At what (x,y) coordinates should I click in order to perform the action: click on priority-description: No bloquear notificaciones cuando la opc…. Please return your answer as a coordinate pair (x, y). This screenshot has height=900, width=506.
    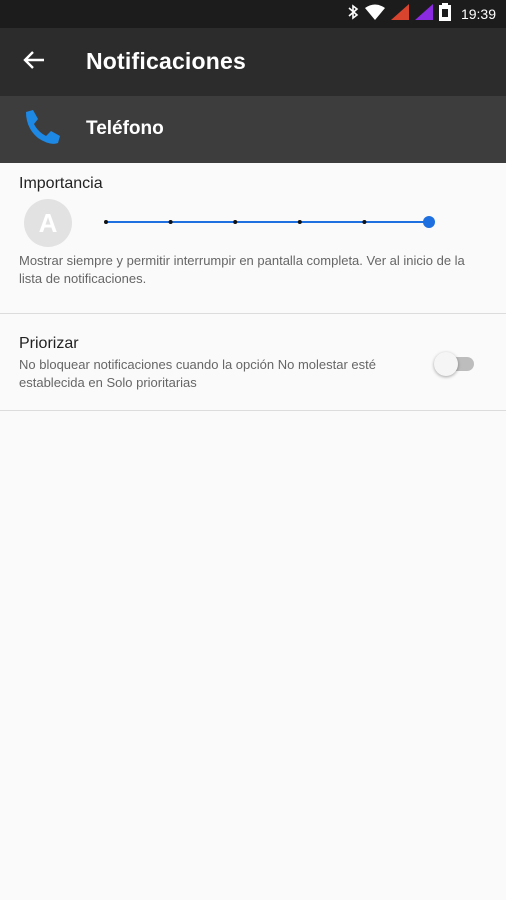
    Looking at the image, I should click on (197, 373).